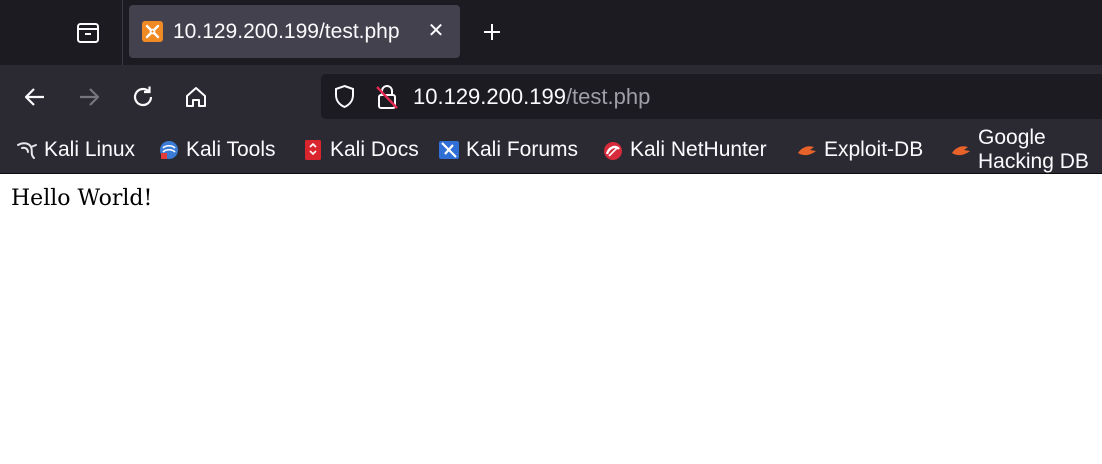  I want to click on bookmark-kali-nethunter: Kali NetHunter, so click(684, 150).